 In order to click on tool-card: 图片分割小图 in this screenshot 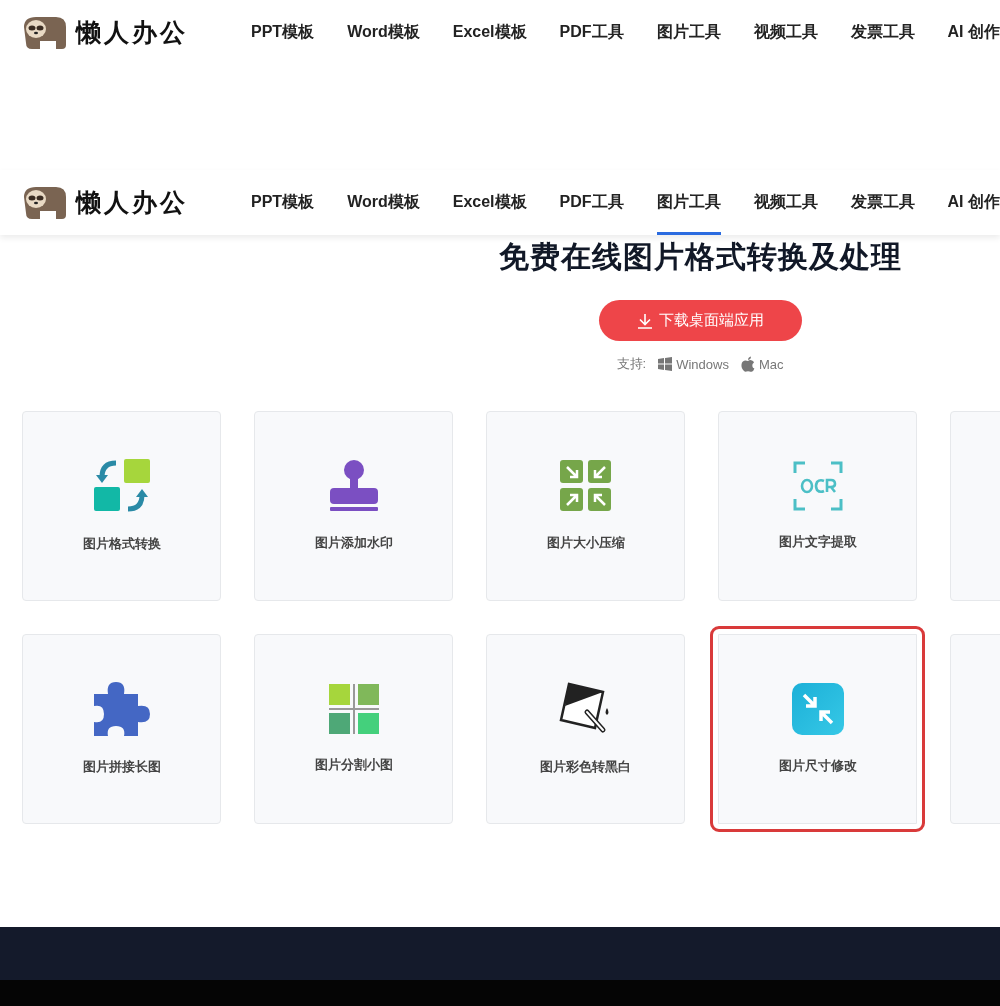, I will do `click(353, 729)`.